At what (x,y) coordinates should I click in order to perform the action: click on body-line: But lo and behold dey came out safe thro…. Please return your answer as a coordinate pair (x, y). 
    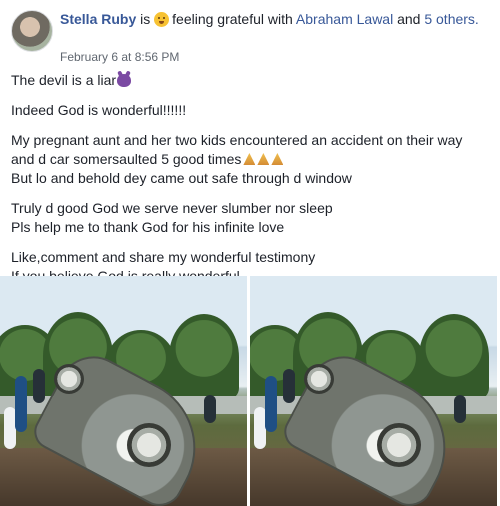
    Looking at the image, I should click on (181, 178).